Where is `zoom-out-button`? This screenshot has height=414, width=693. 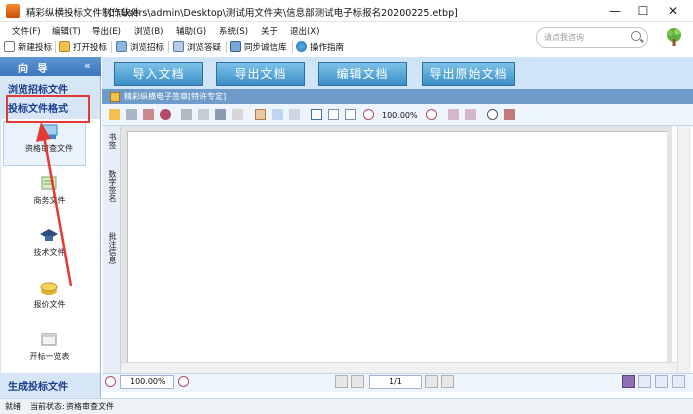
zoom-out-button is located at coordinates (110, 381).